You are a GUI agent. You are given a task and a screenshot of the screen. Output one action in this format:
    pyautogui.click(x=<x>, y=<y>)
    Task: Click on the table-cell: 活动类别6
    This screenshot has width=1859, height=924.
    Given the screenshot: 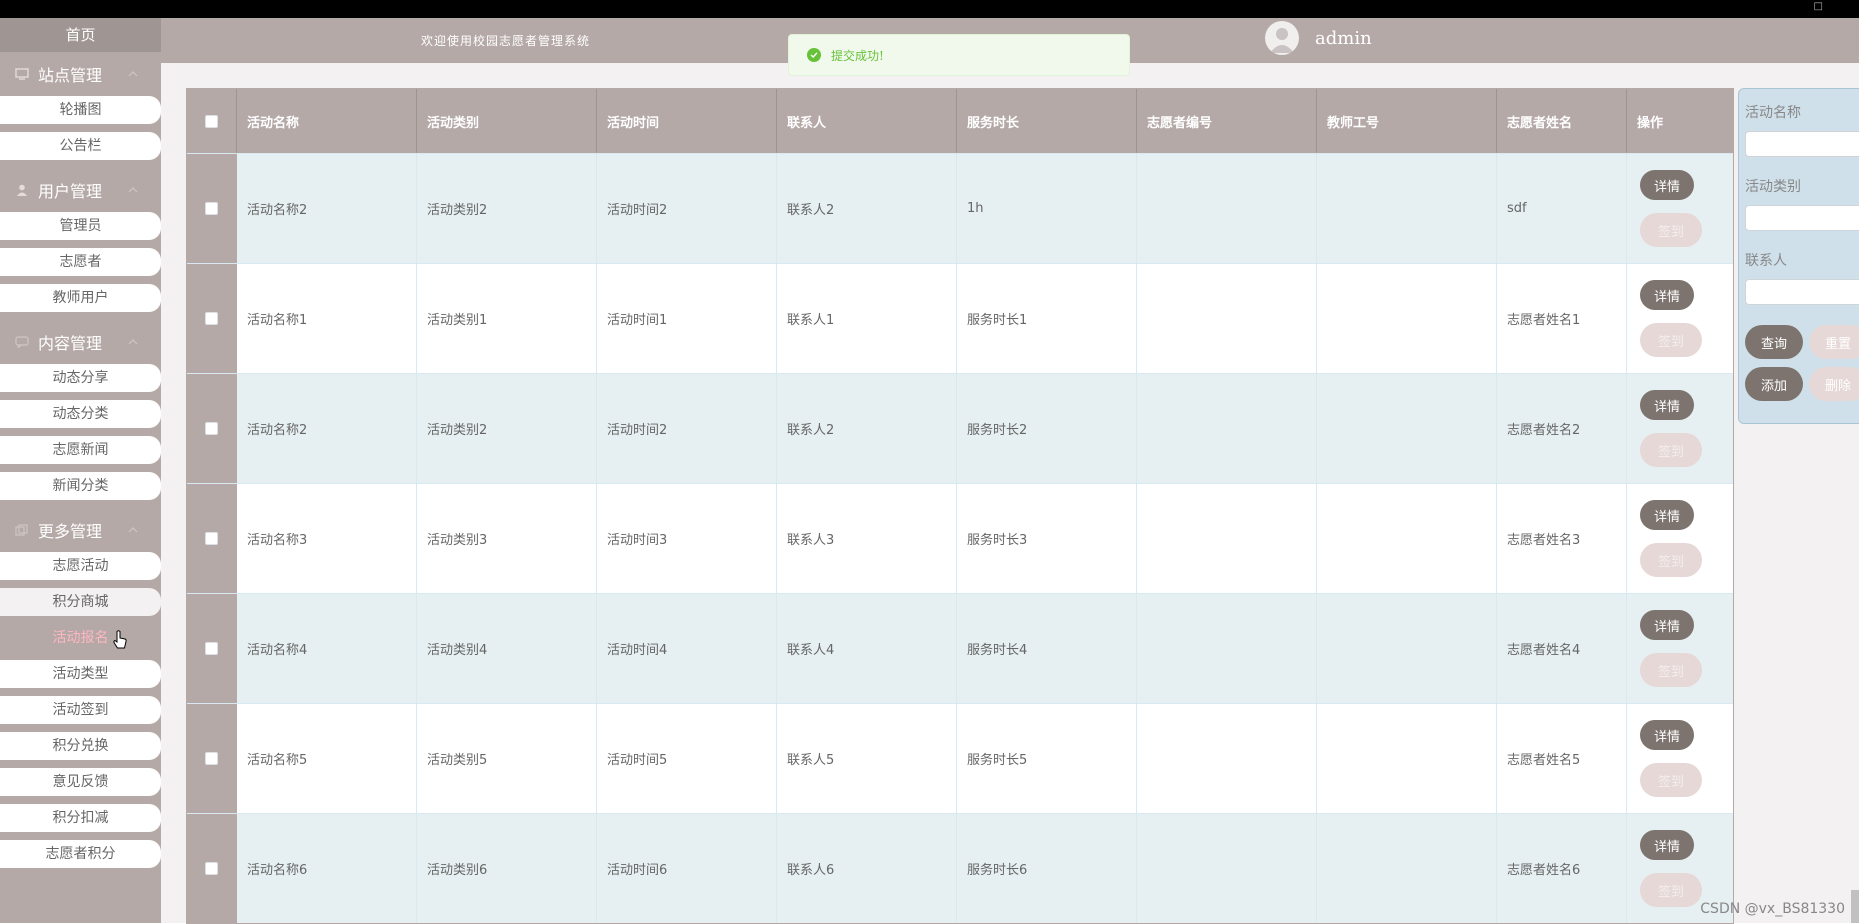 What is the action you would take?
    pyautogui.click(x=507, y=868)
    